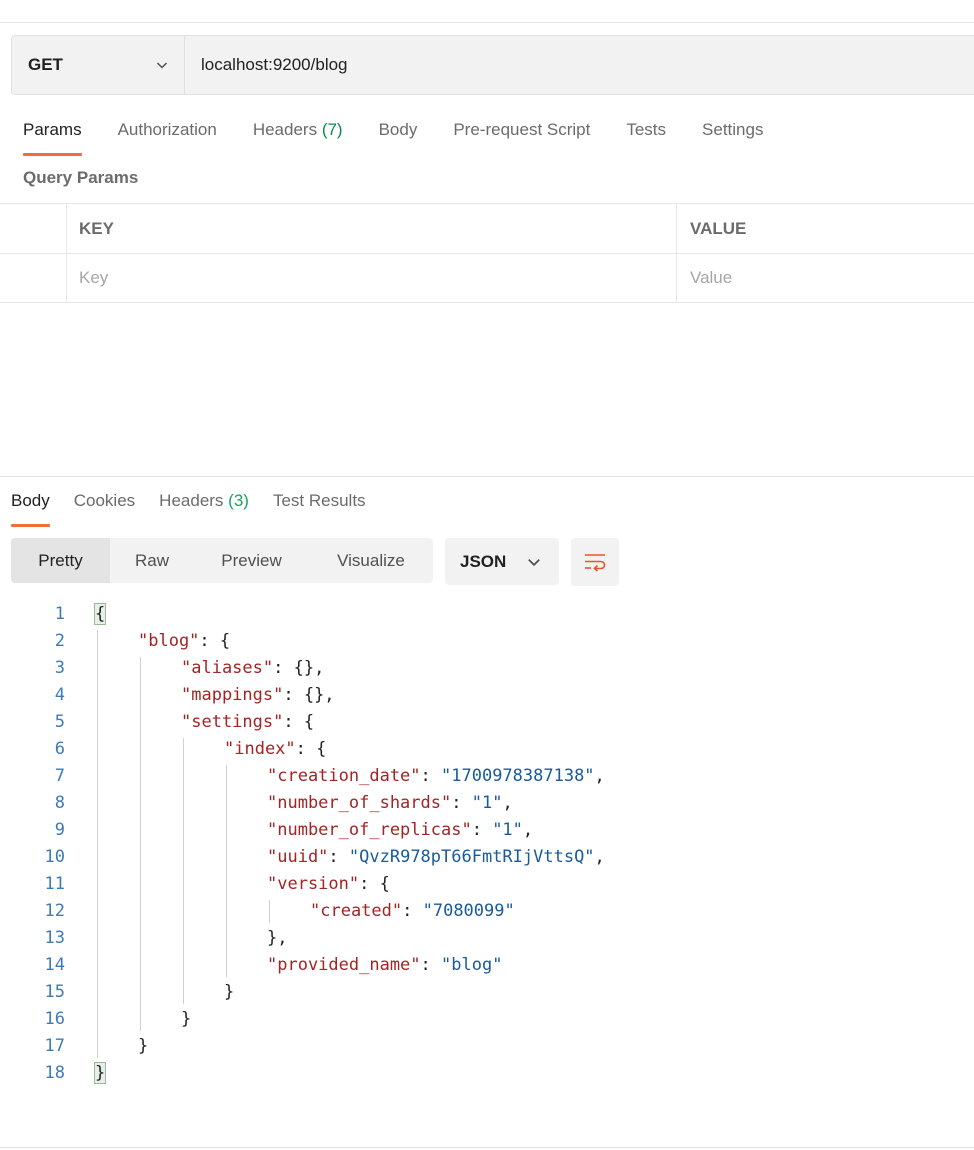 The height and width of the screenshot is (1150, 974). I want to click on tab-test-results: Test Results, so click(319, 507).